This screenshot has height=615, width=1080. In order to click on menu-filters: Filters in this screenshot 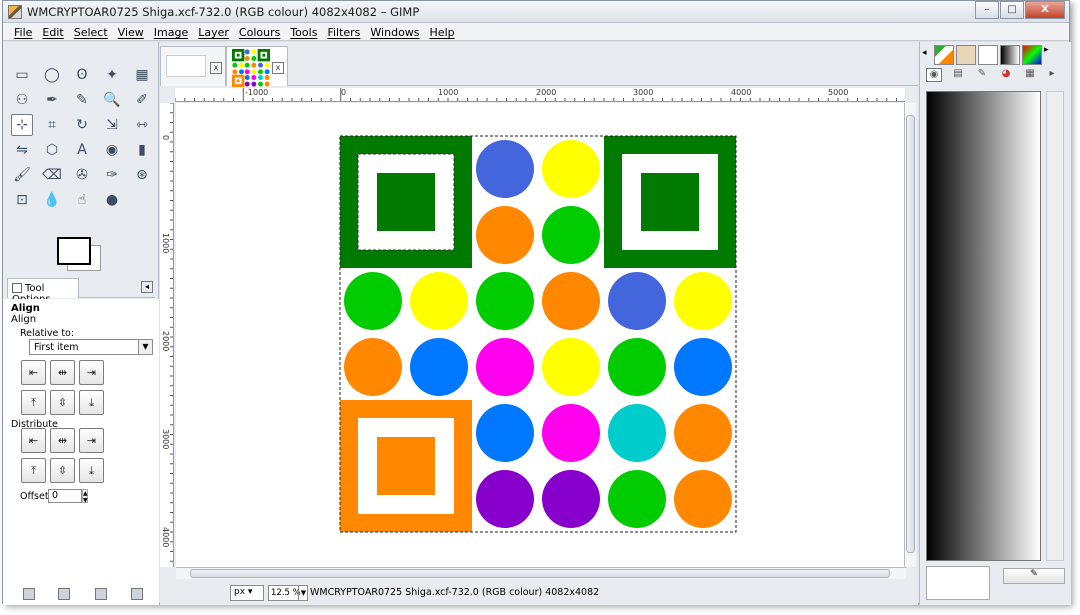, I will do `click(343, 31)`.